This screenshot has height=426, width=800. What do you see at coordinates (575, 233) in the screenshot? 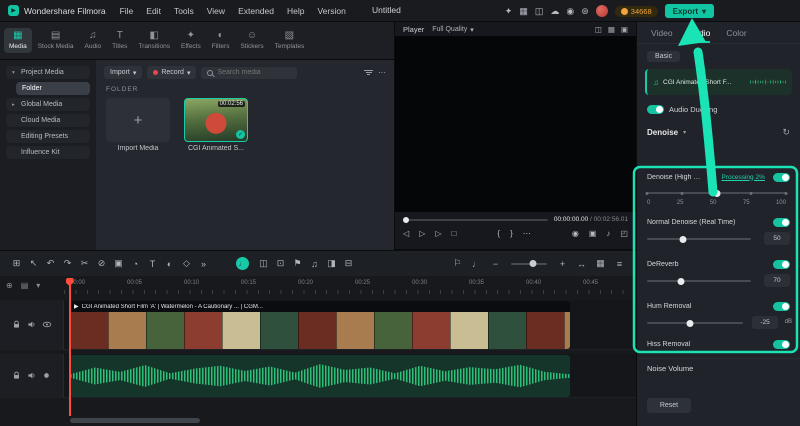
I see `snapshot-icon: ◉` at bounding box center [575, 233].